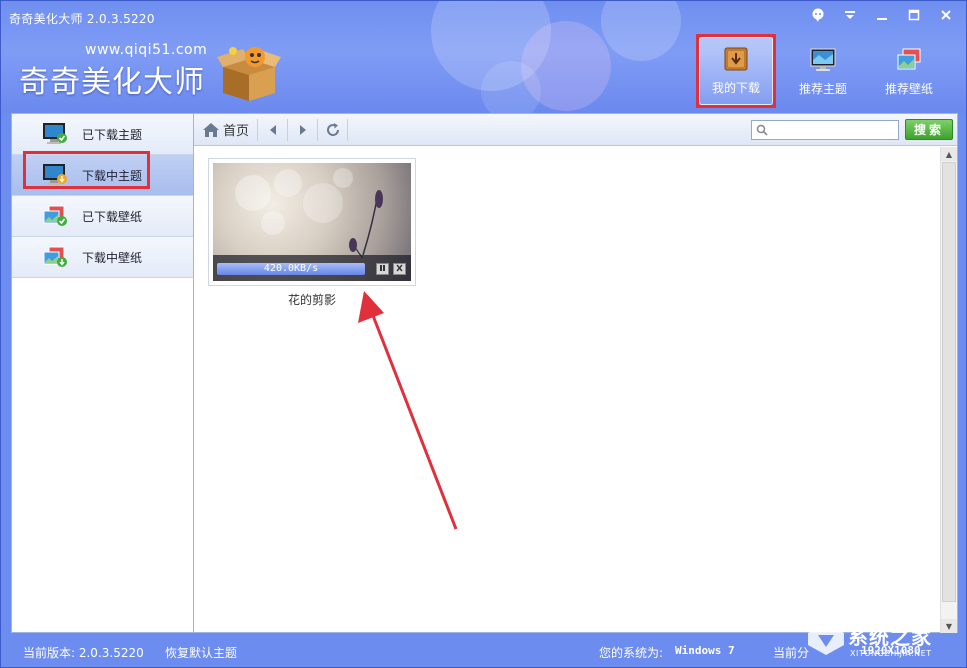 Image resolution: width=967 pixels, height=668 pixels. I want to click on download-card: 420.0KB/s, so click(312, 222).